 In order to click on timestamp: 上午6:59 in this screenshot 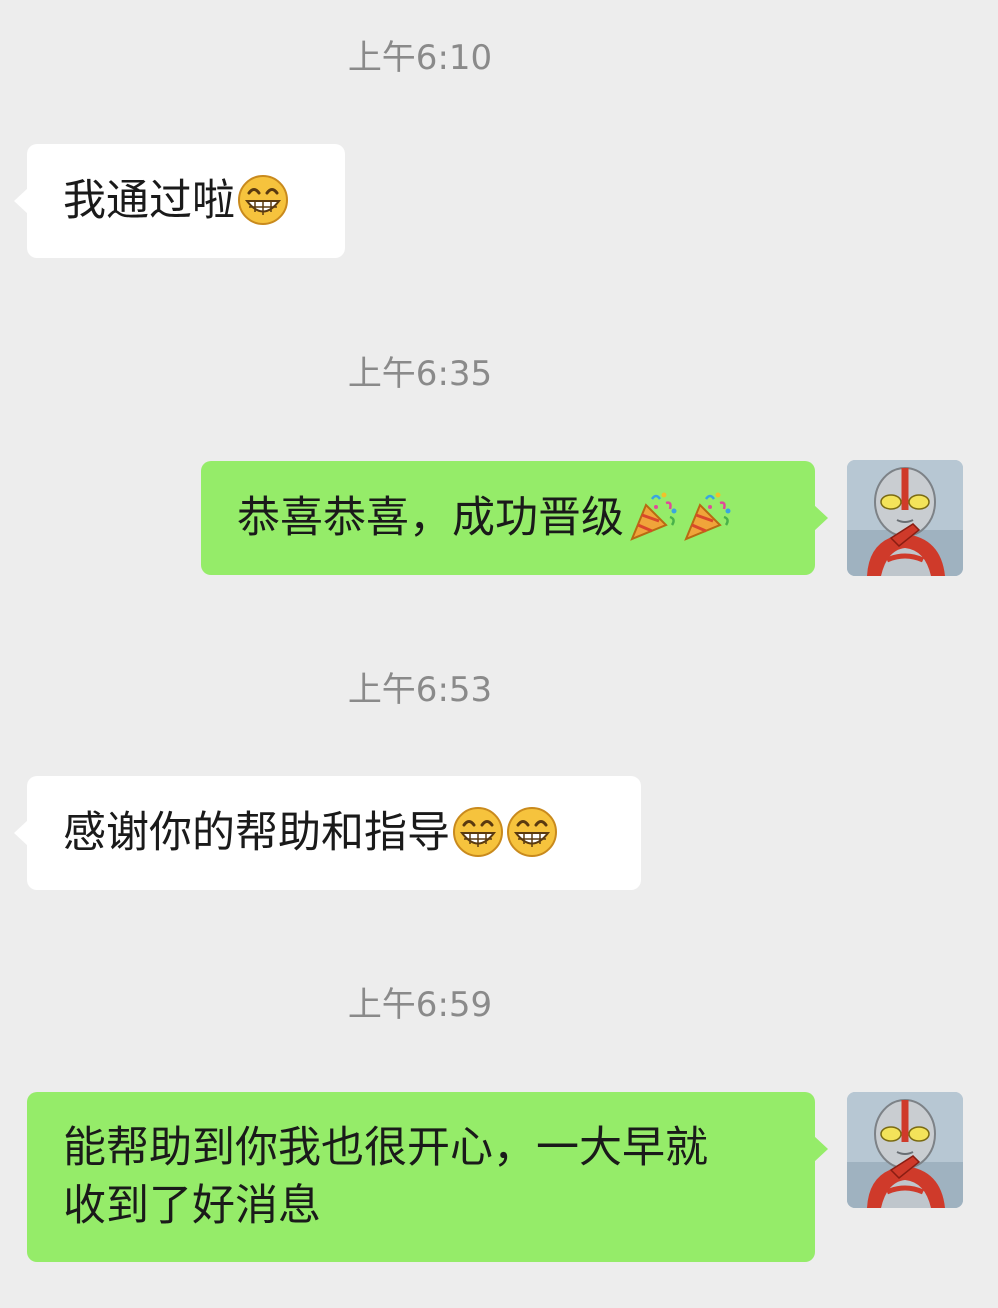, I will do `click(420, 1005)`.